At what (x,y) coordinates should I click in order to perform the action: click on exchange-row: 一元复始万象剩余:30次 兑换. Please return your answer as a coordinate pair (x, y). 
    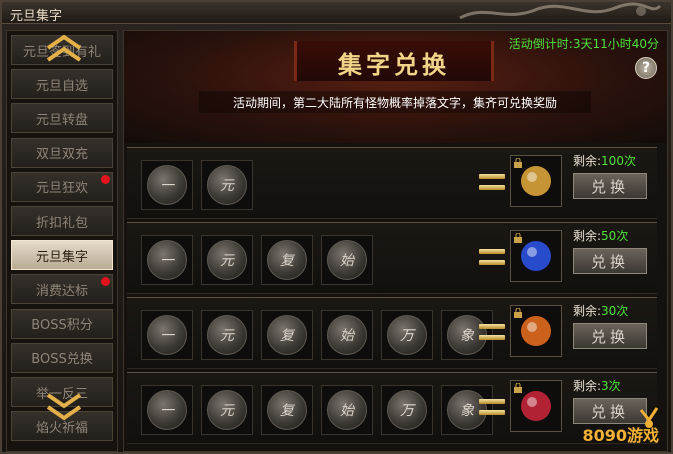
    Looking at the image, I should click on (392, 333).